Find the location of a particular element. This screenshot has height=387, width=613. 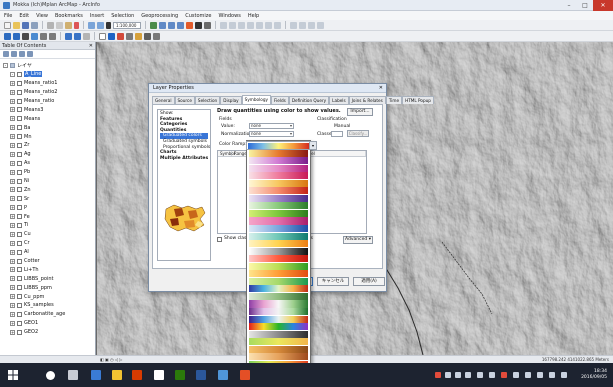

normalization-field-select: none is located at coordinates (271, 134).